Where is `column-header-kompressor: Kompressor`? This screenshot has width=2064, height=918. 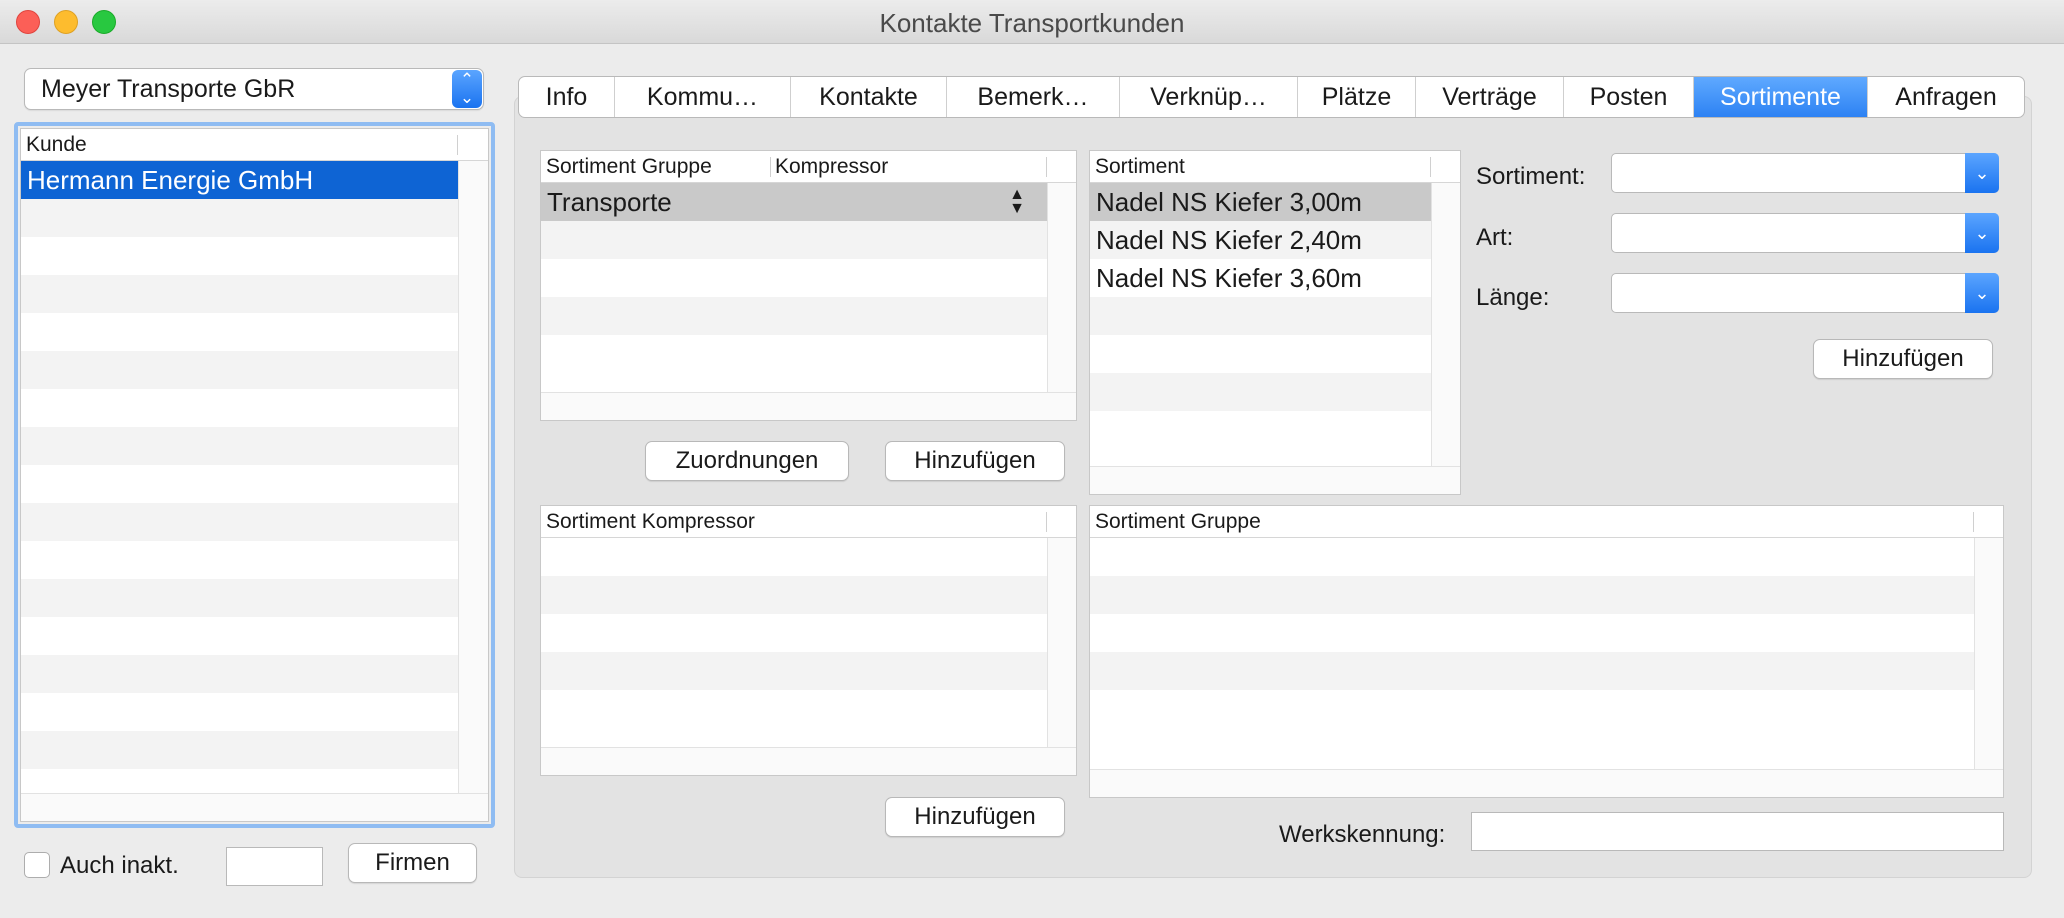
column-header-kompressor: Kompressor is located at coordinates (829, 167).